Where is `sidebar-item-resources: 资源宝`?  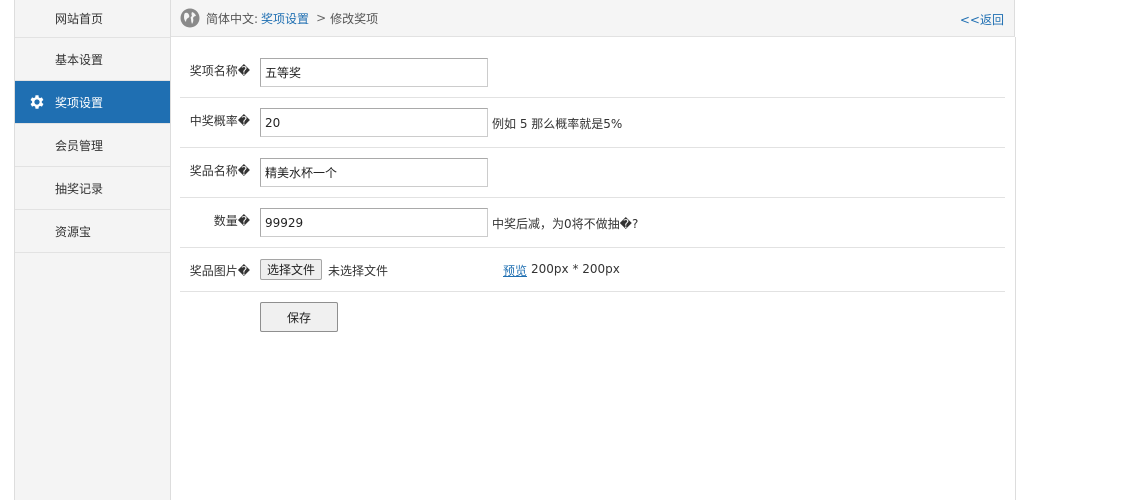 sidebar-item-resources: 资源宝 is located at coordinates (92, 231).